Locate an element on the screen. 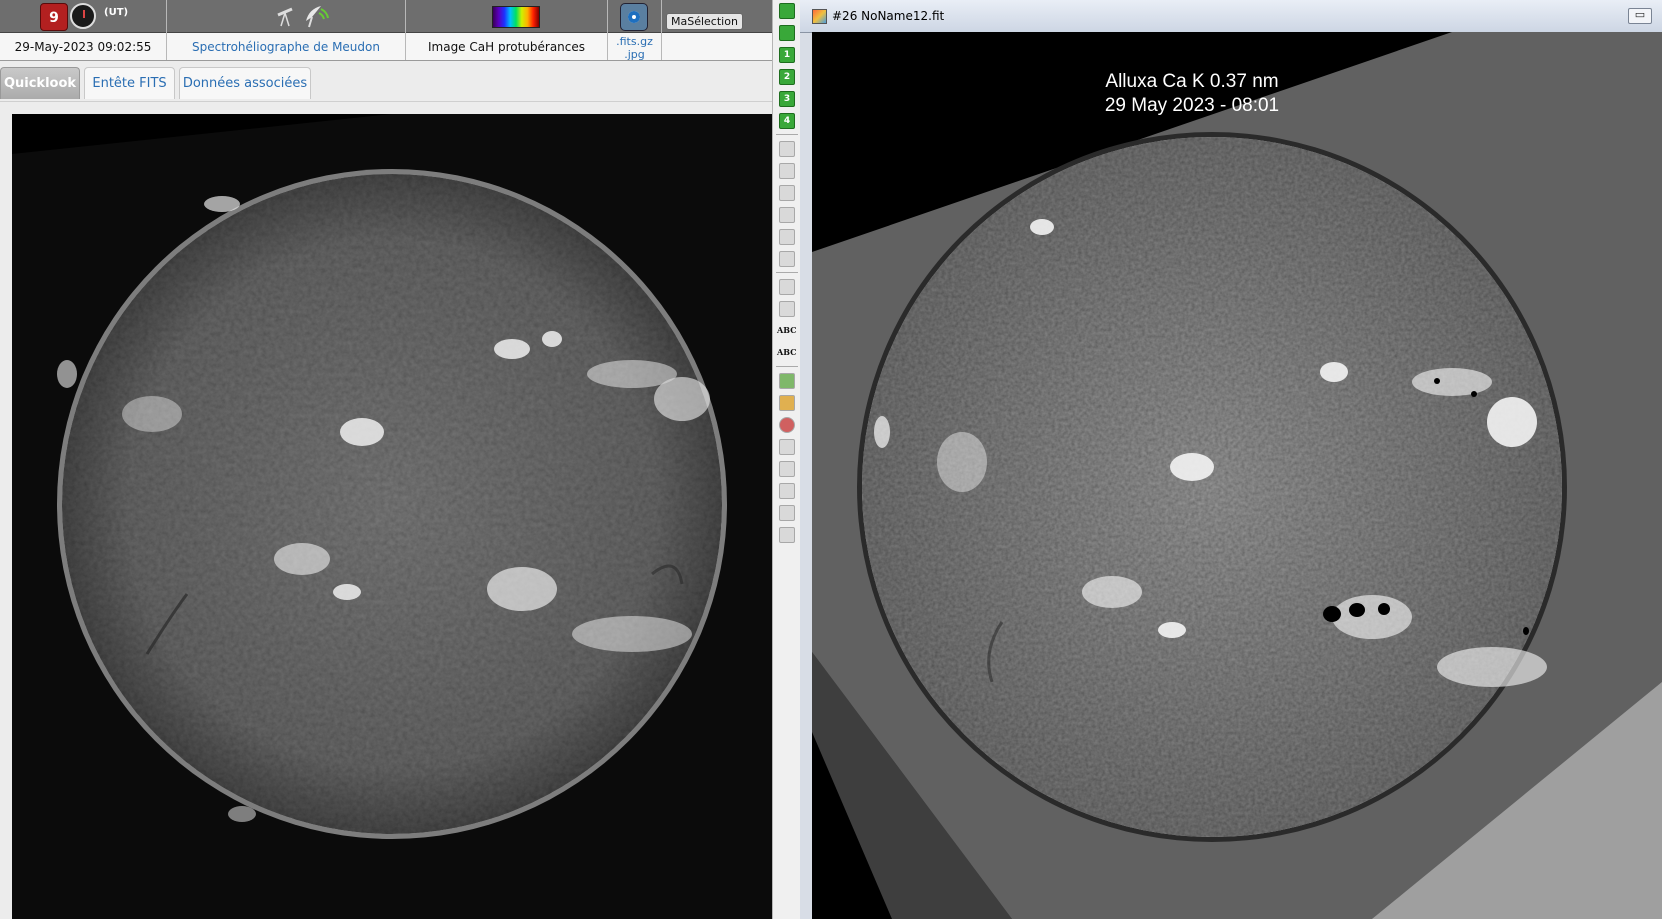 This screenshot has width=1662, height=919. selection-cell: MaSélection is located at coordinates (717, 30).